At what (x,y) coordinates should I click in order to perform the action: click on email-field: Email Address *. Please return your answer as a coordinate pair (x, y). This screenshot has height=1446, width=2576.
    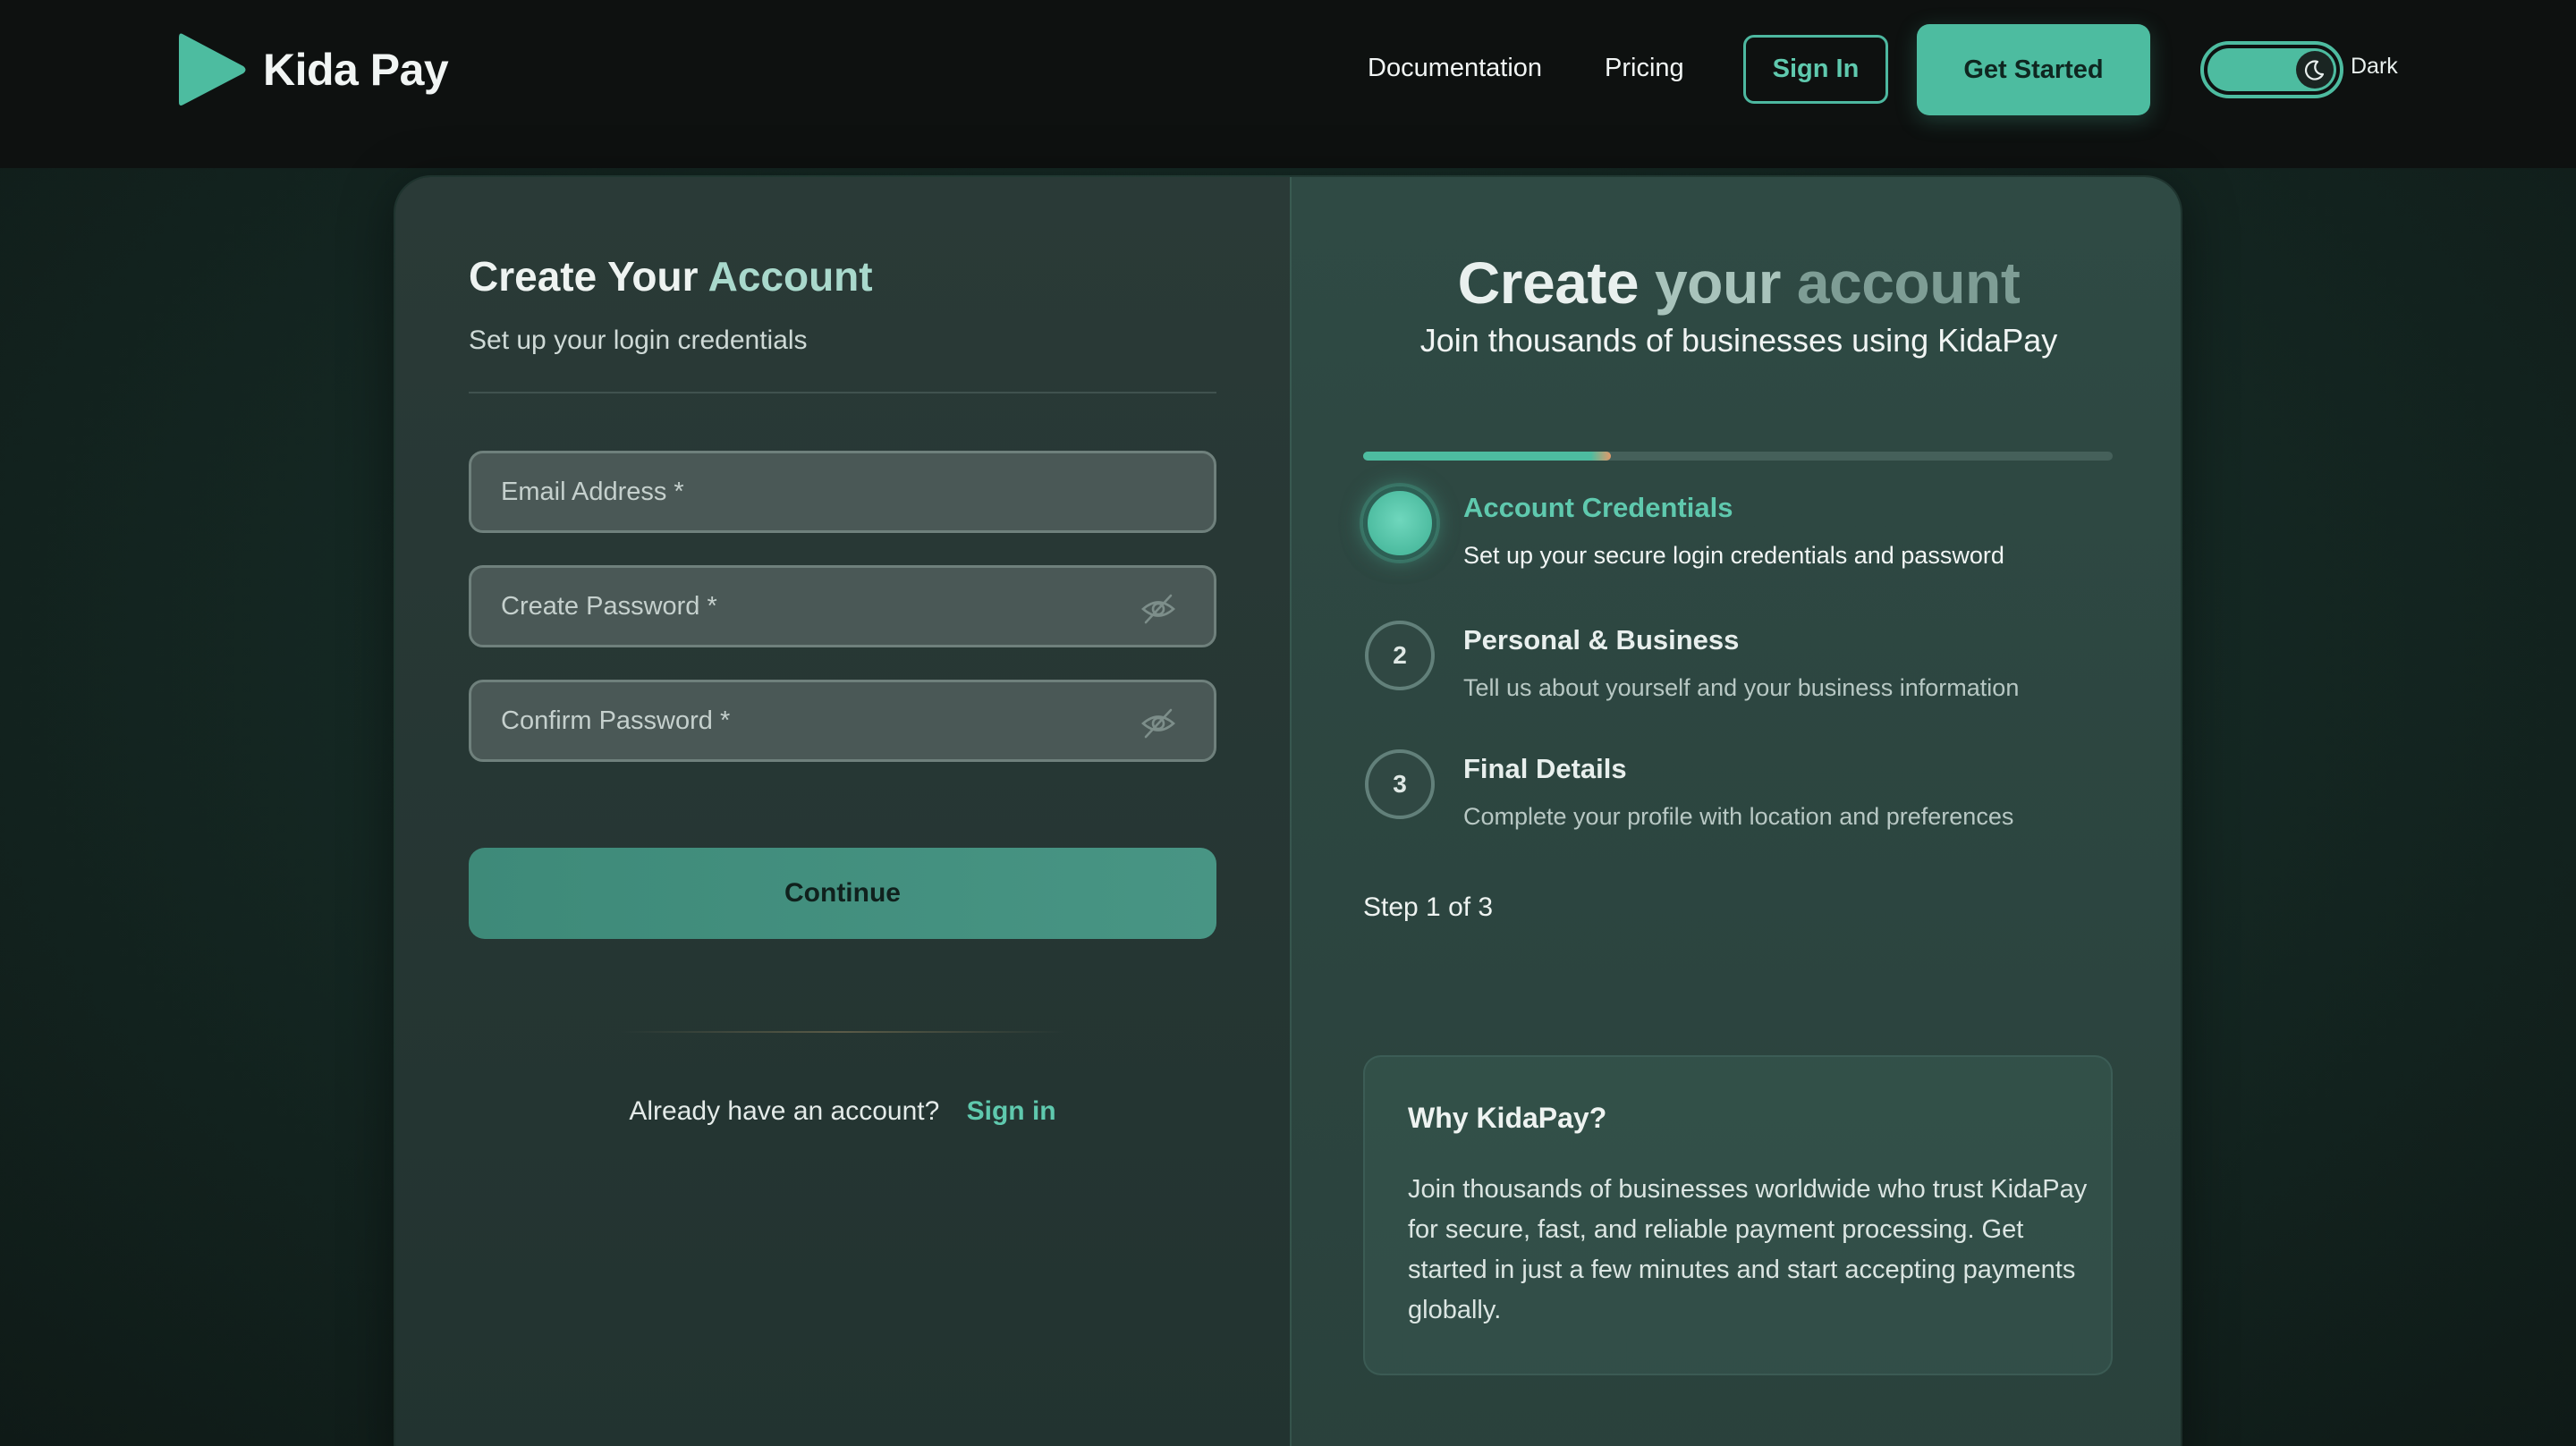
    Looking at the image, I should click on (842, 492).